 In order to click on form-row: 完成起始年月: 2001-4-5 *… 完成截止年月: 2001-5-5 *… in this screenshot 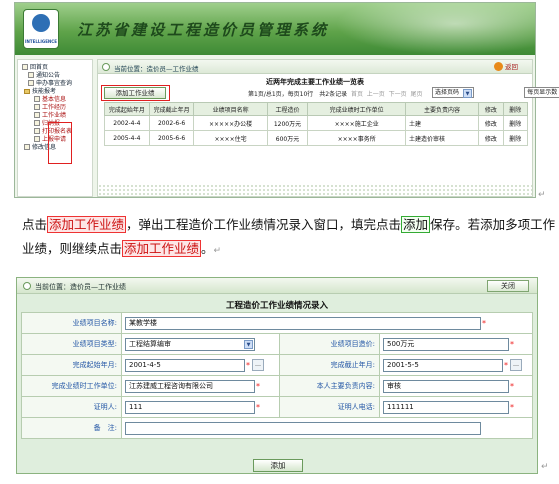, I will do `click(277, 365)`.